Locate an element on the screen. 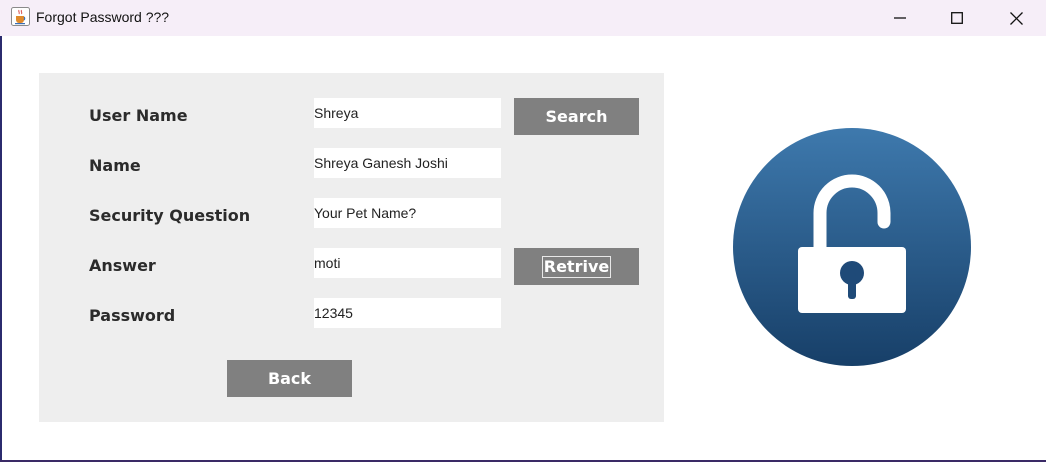  user-name-value: Shreya is located at coordinates (336, 113).